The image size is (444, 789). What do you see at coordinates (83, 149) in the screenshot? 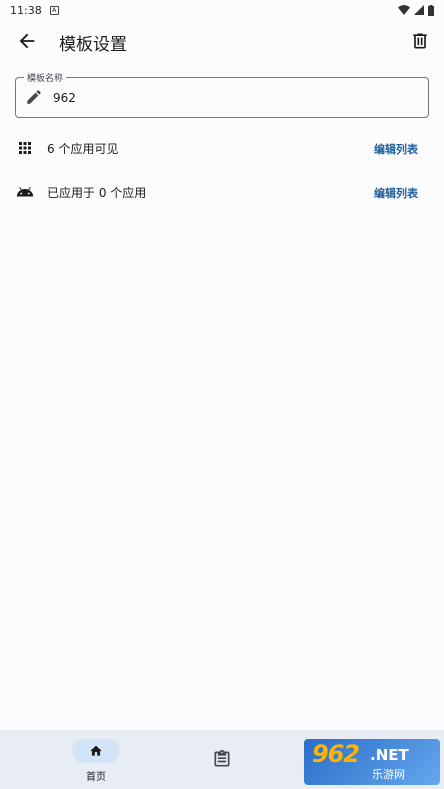
I see `visible-apps-label: 6 个应用可见` at bounding box center [83, 149].